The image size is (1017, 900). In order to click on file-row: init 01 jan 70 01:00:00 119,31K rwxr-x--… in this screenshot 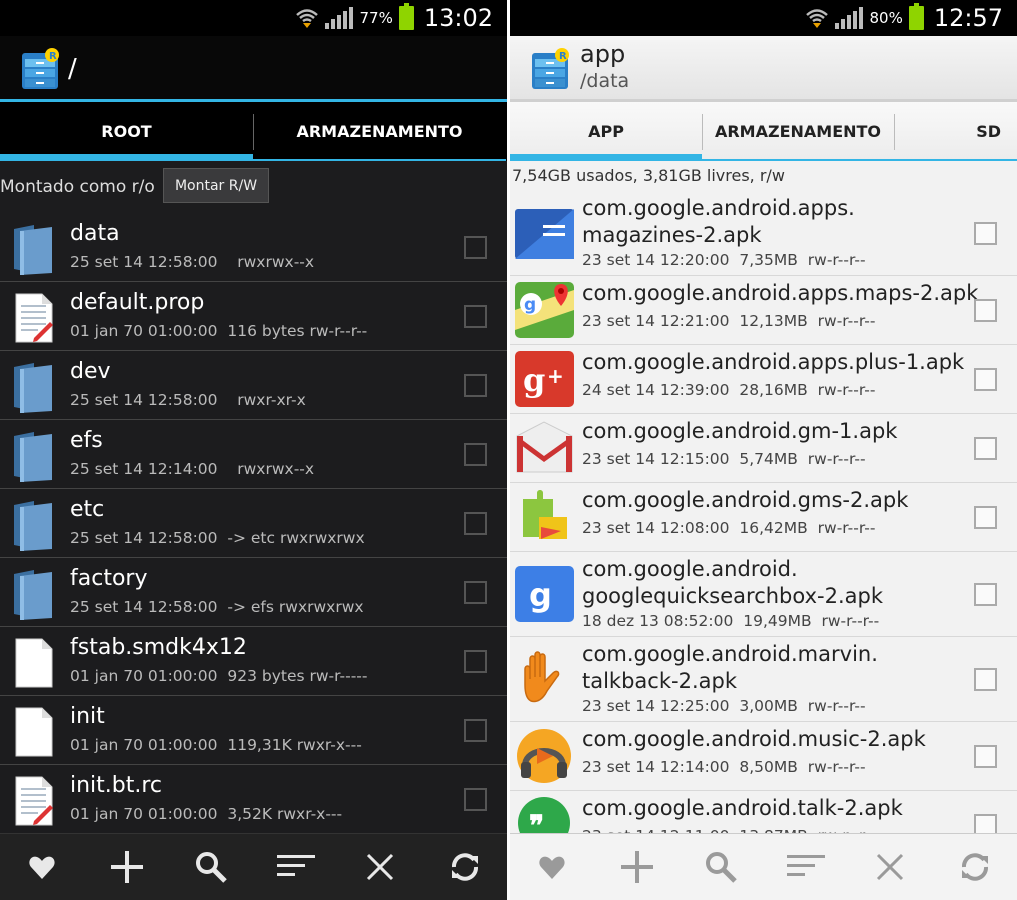, I will do `click(253, 730)`.